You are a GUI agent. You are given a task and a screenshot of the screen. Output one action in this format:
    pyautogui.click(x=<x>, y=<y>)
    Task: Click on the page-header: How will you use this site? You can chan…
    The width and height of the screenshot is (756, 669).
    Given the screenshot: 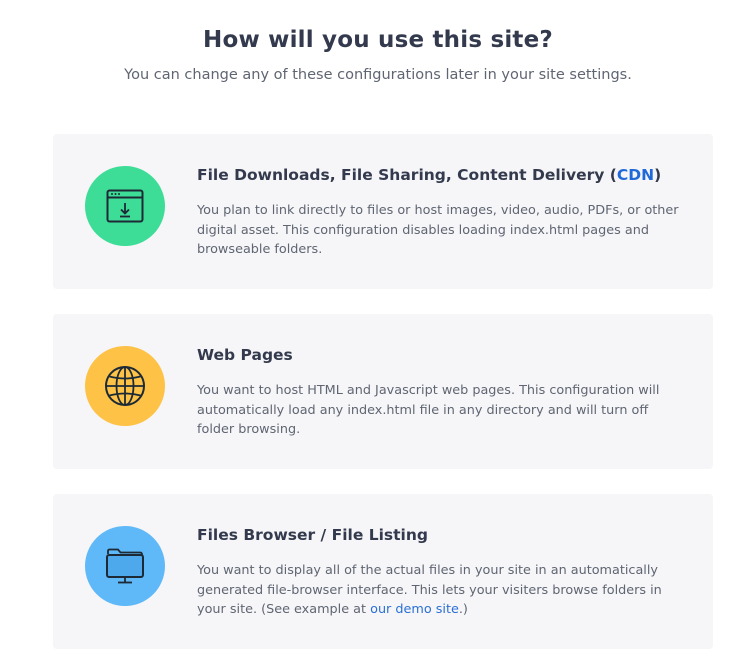 What is the action you would take?
    pyautogui.click(x=378, y=42)
    